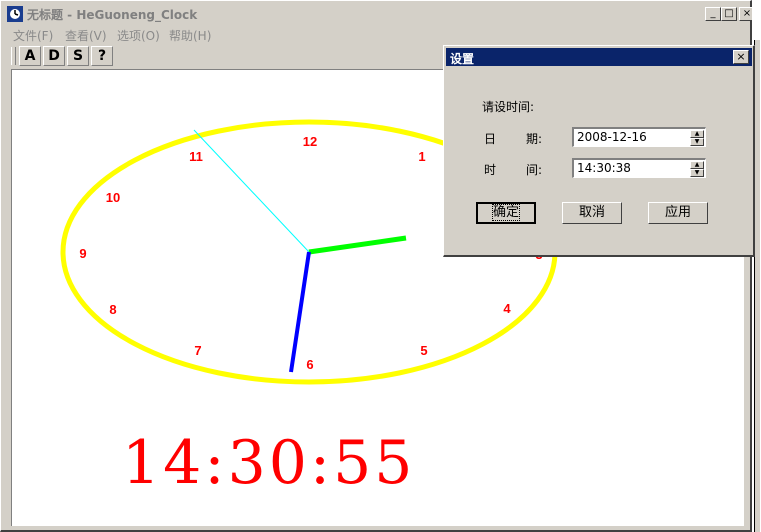  What do you see at coordinates (423, 350) in the screenshot?
I see `clock-number-5: 5` at bounding box center [423, 350].